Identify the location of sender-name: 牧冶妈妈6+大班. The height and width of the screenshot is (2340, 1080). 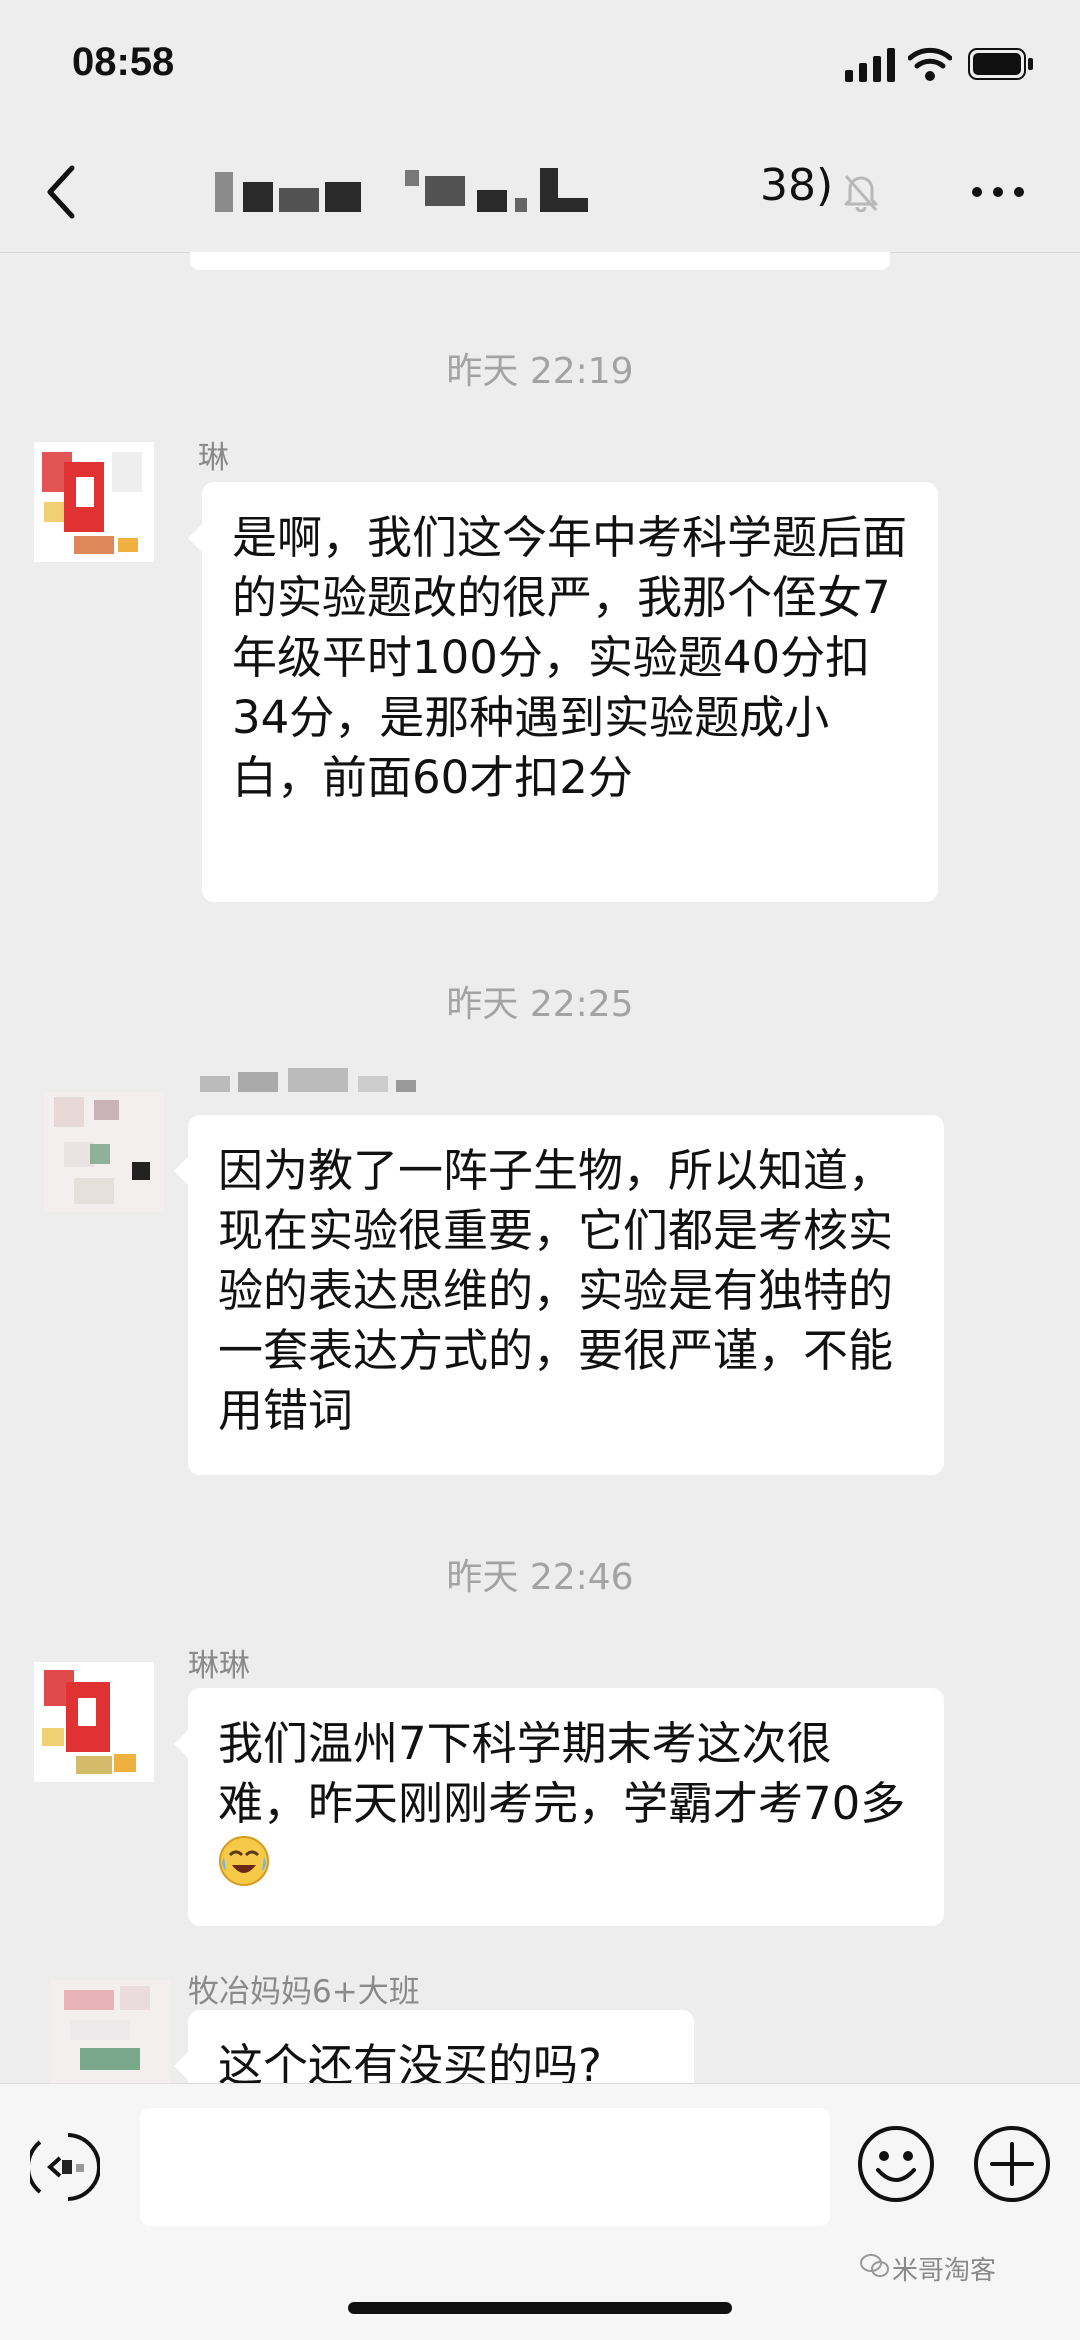
(304, 1992).